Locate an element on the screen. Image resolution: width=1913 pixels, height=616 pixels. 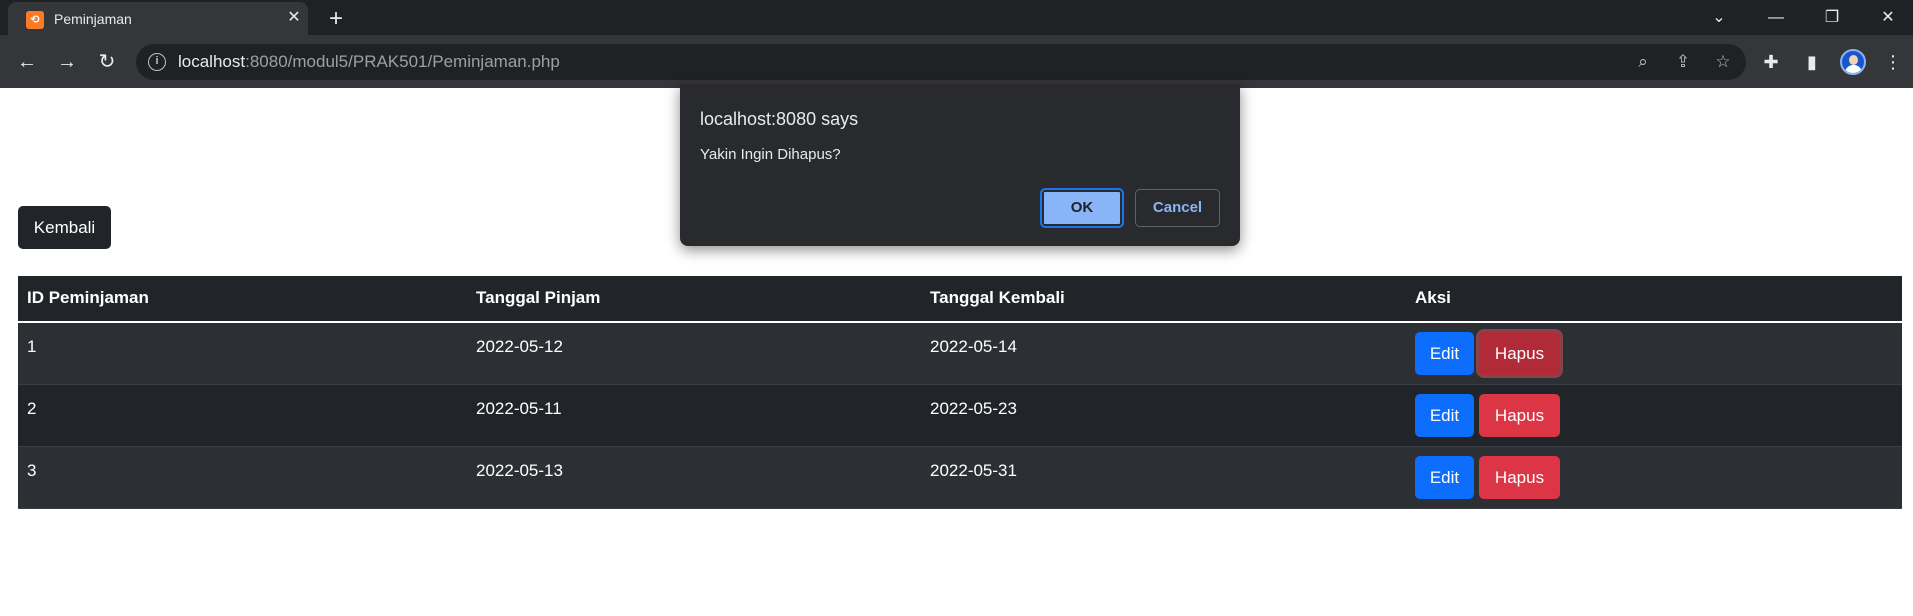
table-row: 2 2022-05-11 2022-05-23 Edit Hapus is located at coordinates (960, 416).